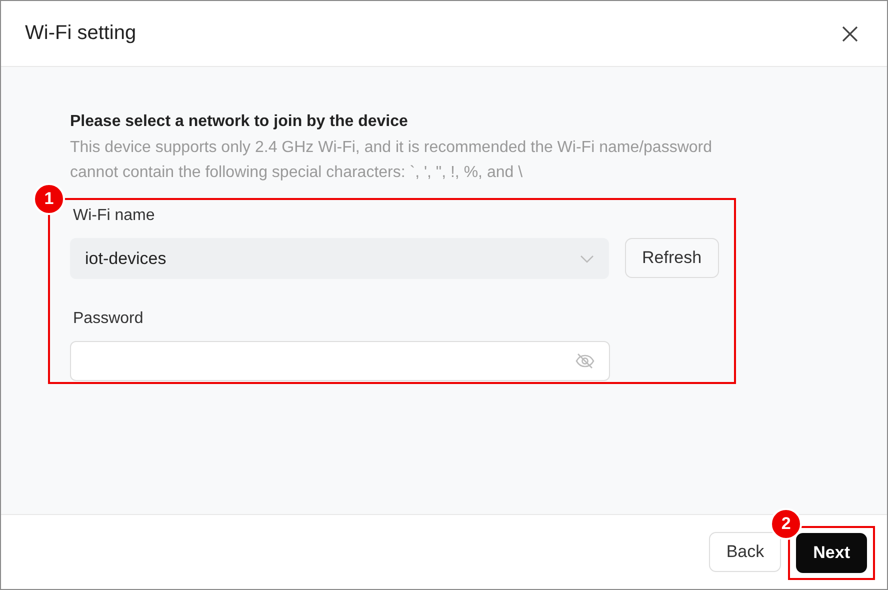 Image resolution: width=888 pixels, height=590 pixels. What do you see at coordinates (672, 258) in the screenshot?
I see `refresh-button: Refresh` at bounding box center [672, 258].